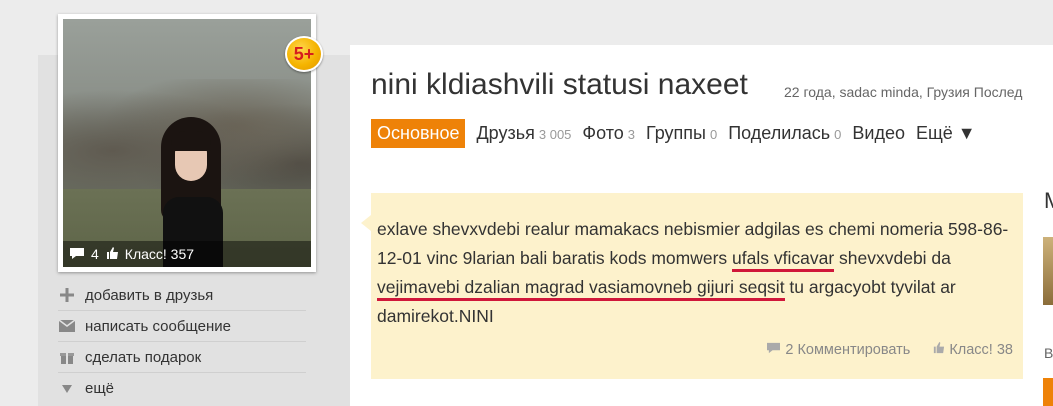 This screenshot has height=406, width=1053. Describe the element at coordinates (100, 388) in the screenshot. I see `more-actions-label: ещё` at that location.